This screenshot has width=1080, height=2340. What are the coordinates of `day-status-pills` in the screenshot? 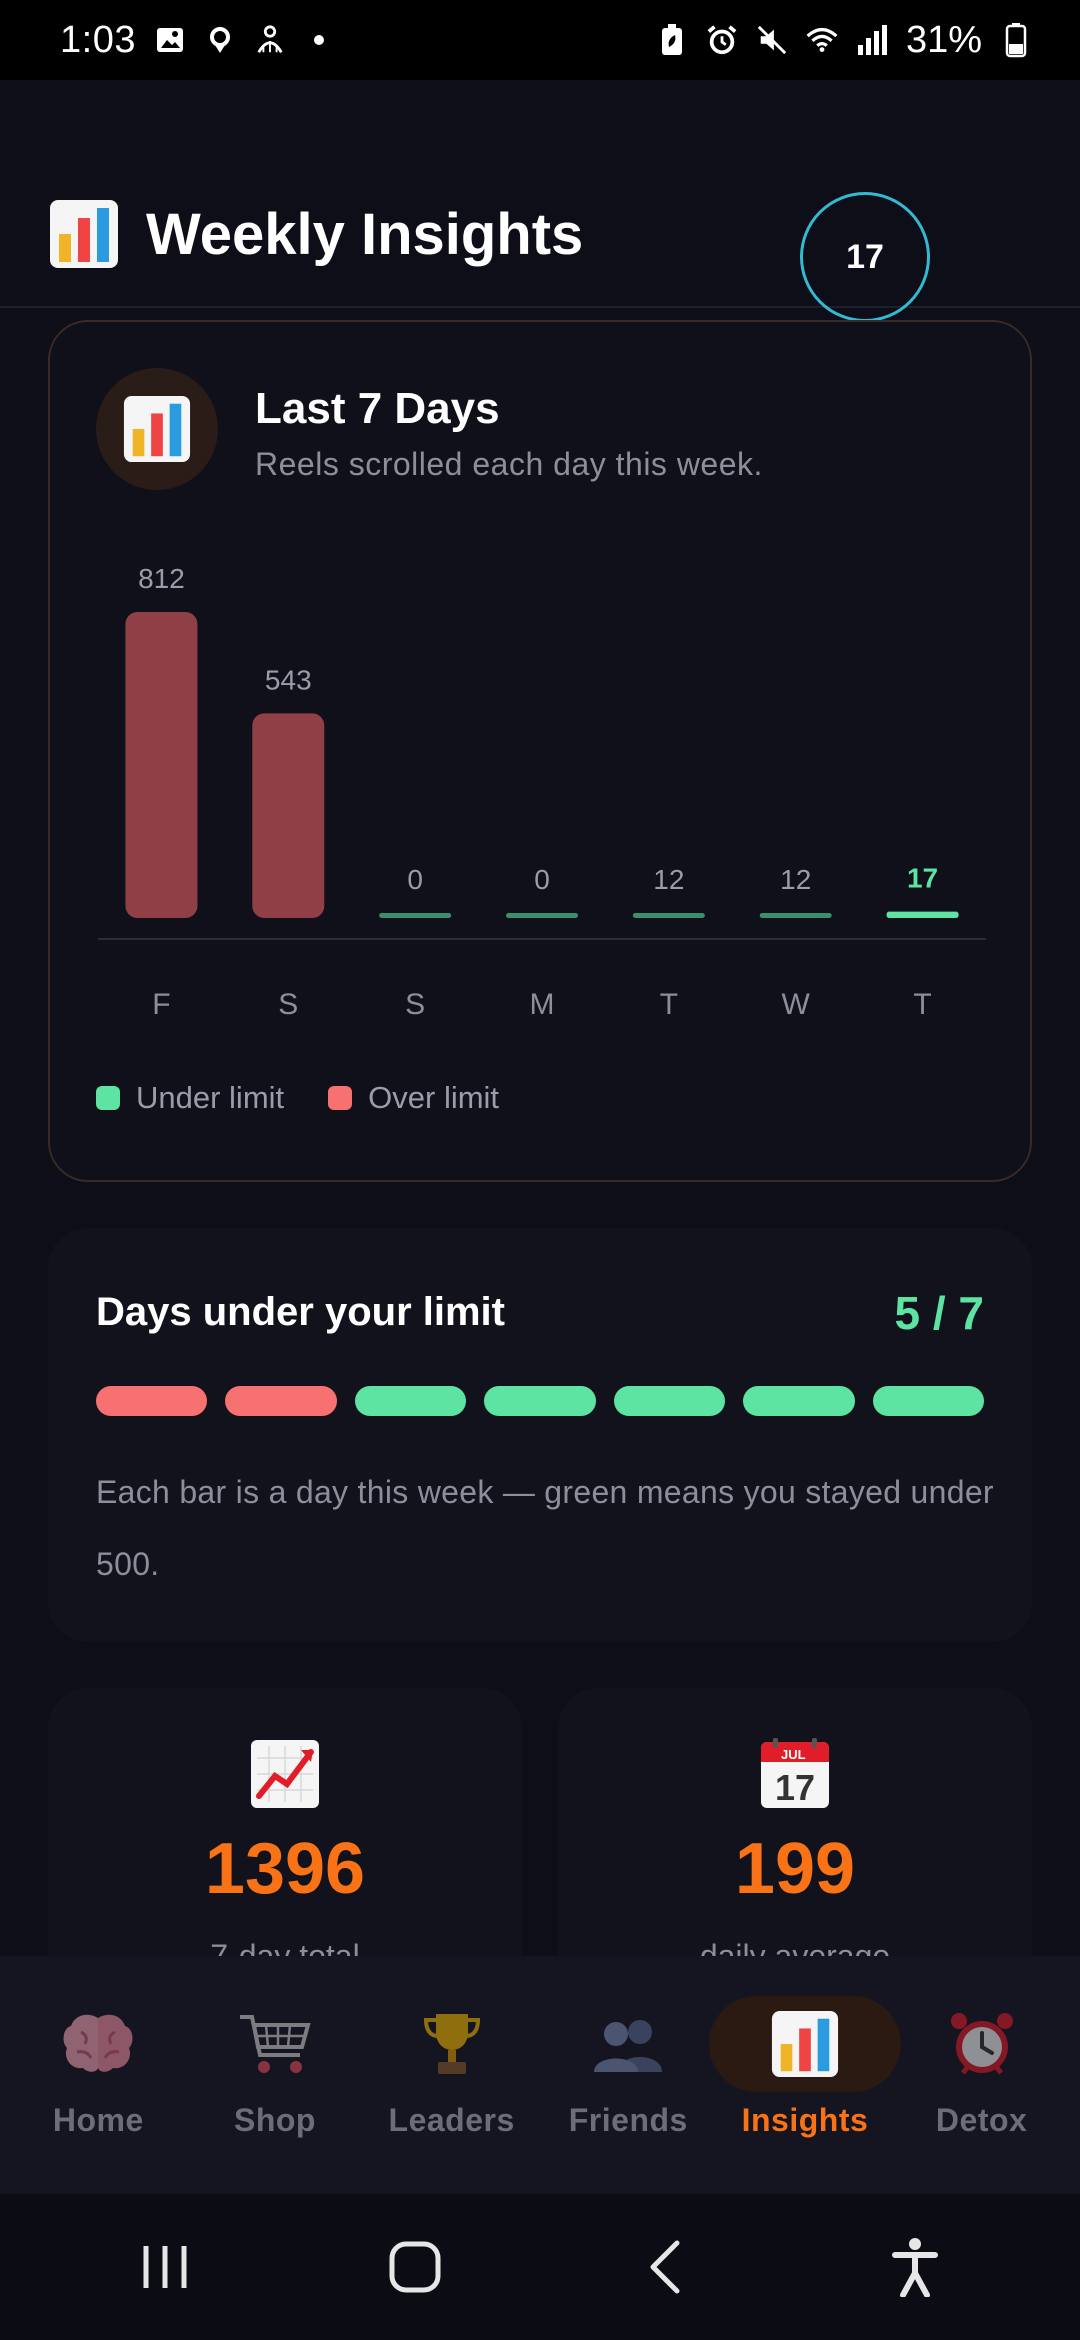 It's located at (540, 1401).